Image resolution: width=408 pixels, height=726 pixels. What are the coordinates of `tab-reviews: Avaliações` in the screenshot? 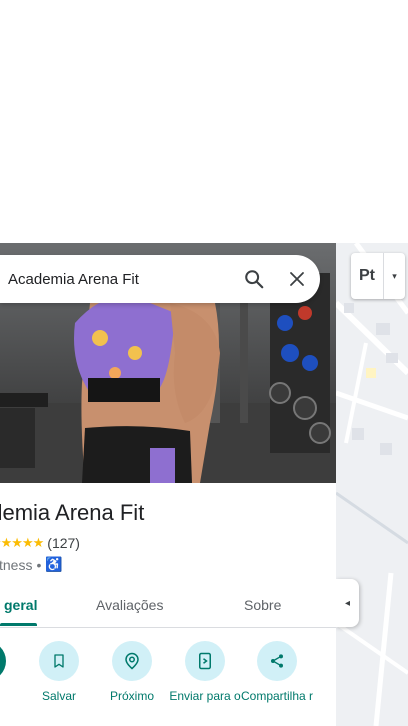 It's located at (129, 605).